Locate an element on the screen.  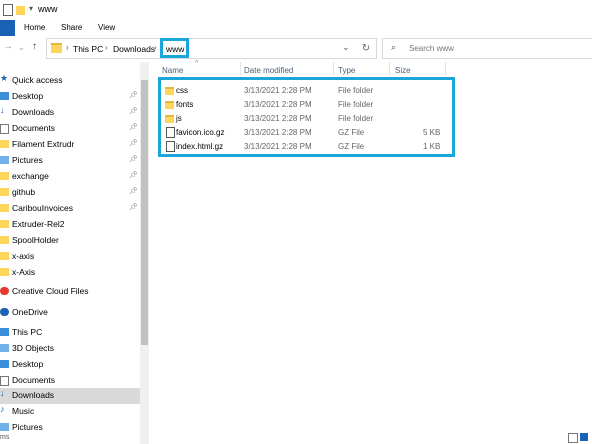
nav-label: This PC is located at coordinates (27, 332).